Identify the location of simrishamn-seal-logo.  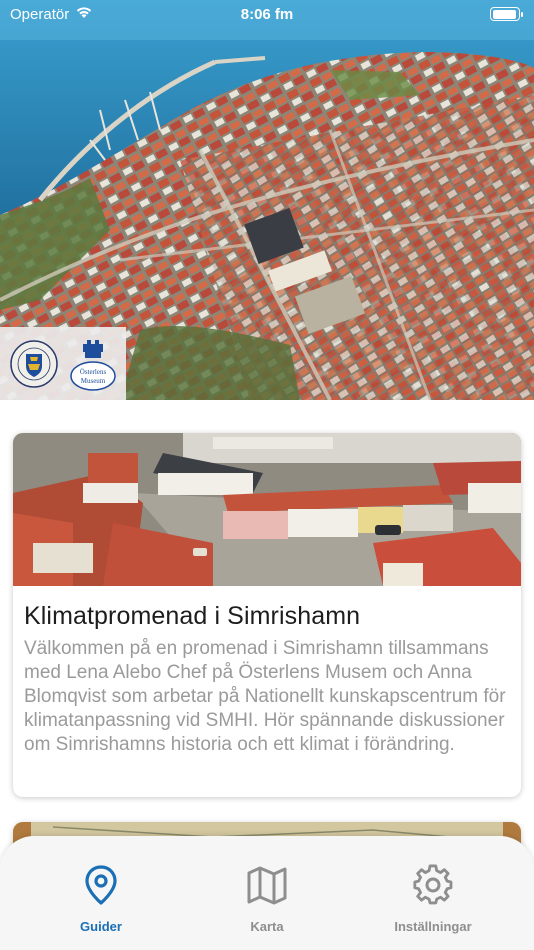
(34, 364).